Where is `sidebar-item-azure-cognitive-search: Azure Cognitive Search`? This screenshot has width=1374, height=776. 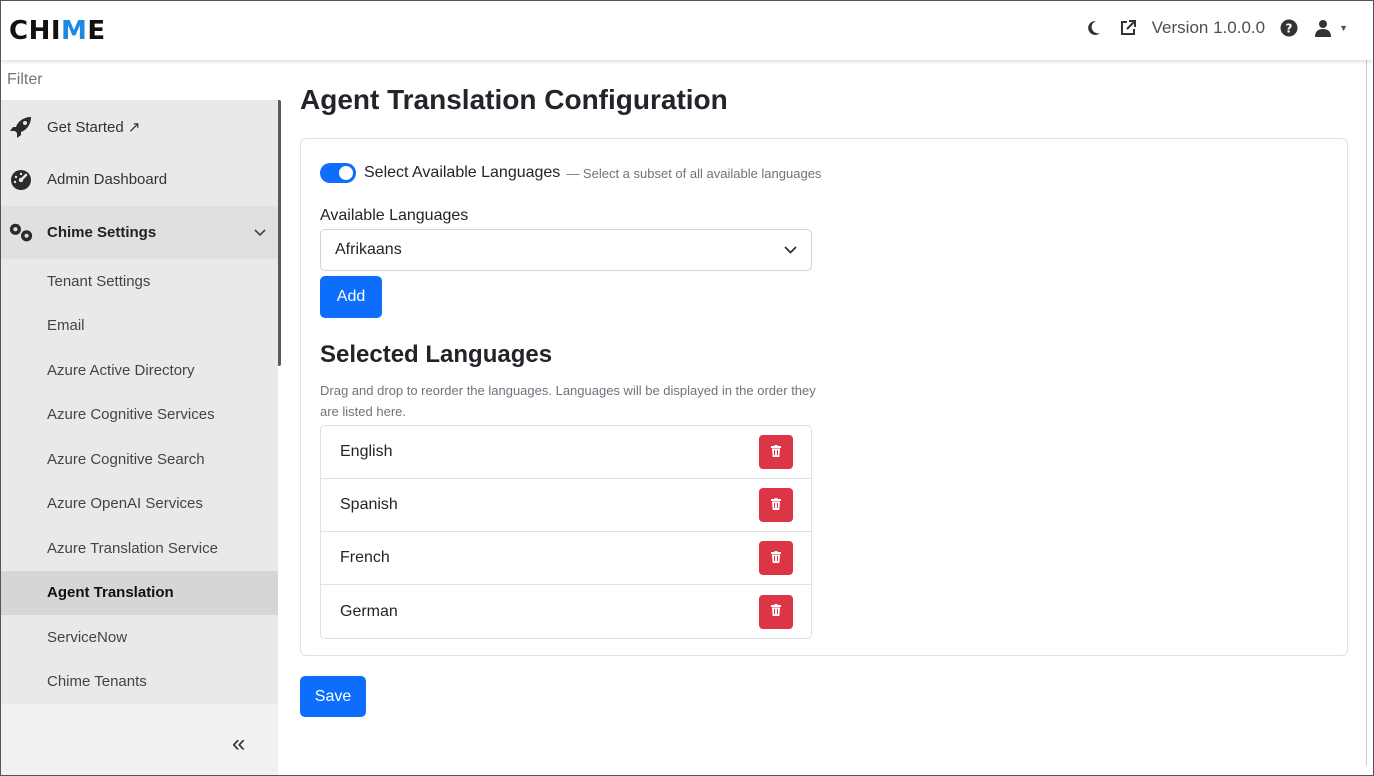 sidebar-item-azure-cognitive-search: Azure Cognitive Search is located at coordinates (139, 459).